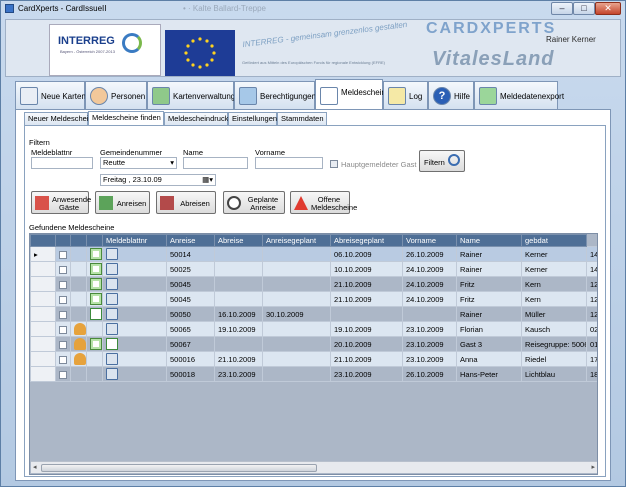 Image resolution: width=626 pixels, height=487 pixels. What do you see at coordinates (43, 254) in the screenshot?
I see `row-header: ▸` at bounding box center [43, 254].